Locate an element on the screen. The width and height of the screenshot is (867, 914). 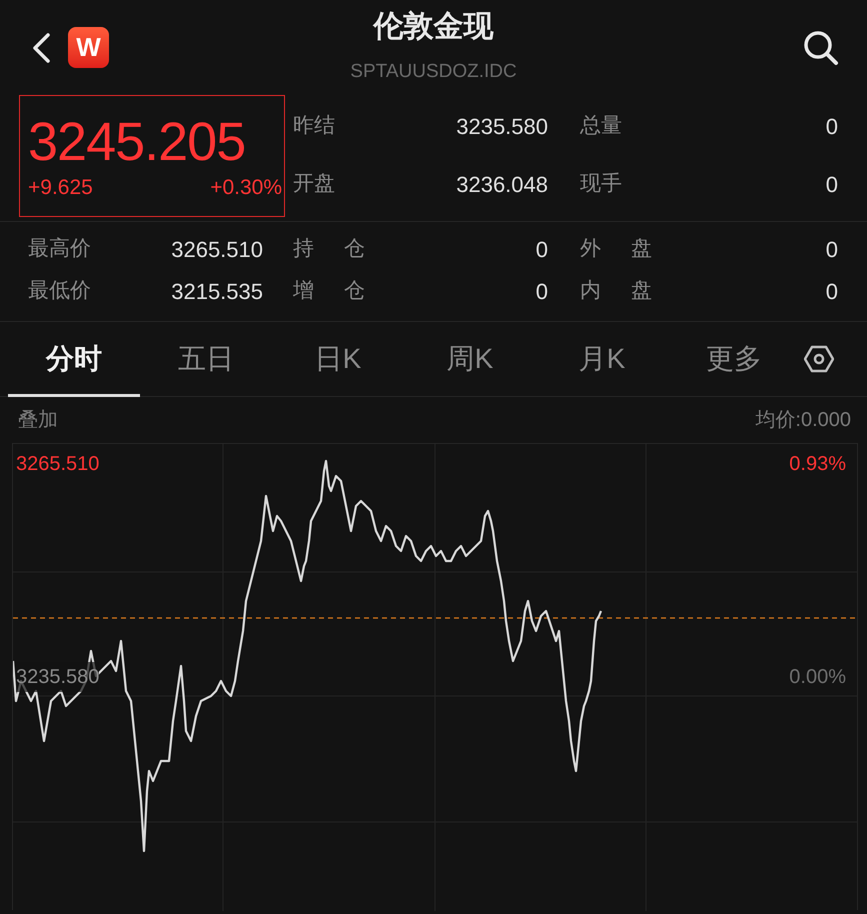
average-price: 均价:0.000 is located at coordinates (803, 420).